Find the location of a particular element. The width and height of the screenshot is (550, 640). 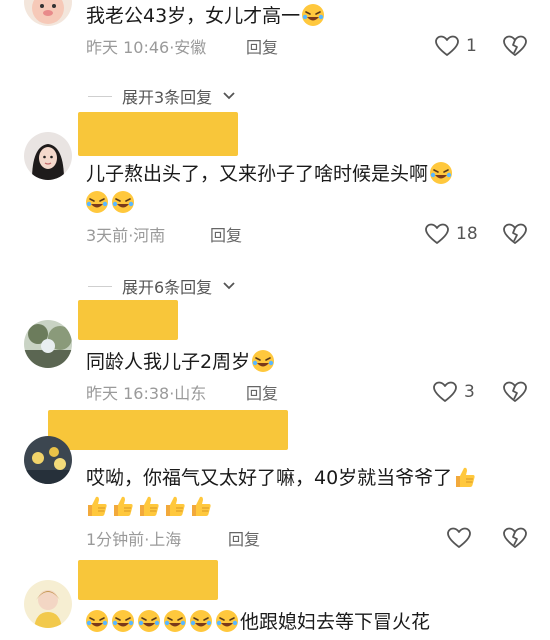

like-count-1: 1 is located at coordinates (471, 46).